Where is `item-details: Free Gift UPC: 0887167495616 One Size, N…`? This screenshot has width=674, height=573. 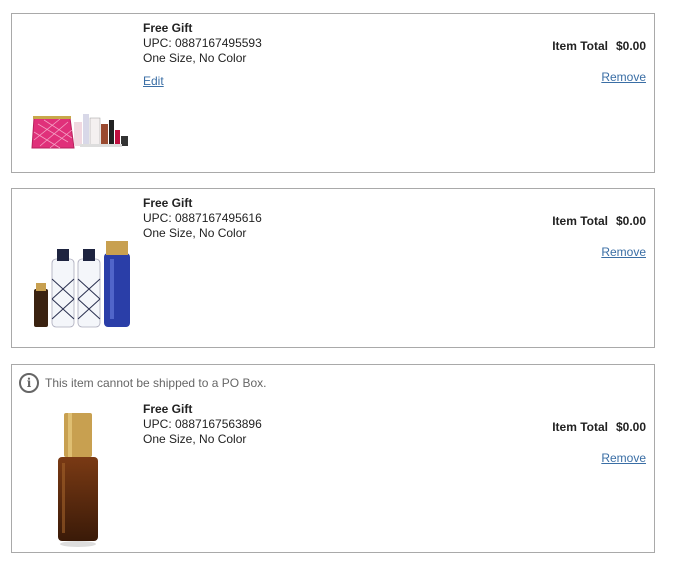 item-details: Free Gift UPC: 0887167495616 One Size, N… is located at coordinates (202, 218).